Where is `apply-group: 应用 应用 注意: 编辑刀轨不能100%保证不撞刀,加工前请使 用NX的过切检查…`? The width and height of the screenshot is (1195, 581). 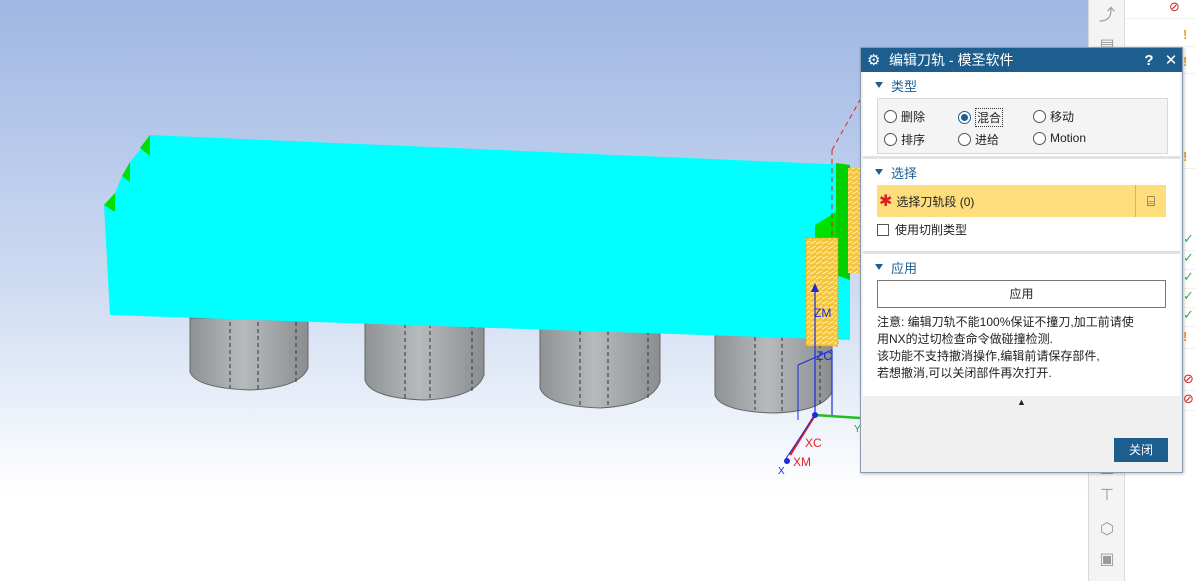
apply-group: 应用 应用 注意: 编辑刀轨不能100%保证不撞刀,加工前请使 用NX的过切检查… is located at coordinates (1021, 325).